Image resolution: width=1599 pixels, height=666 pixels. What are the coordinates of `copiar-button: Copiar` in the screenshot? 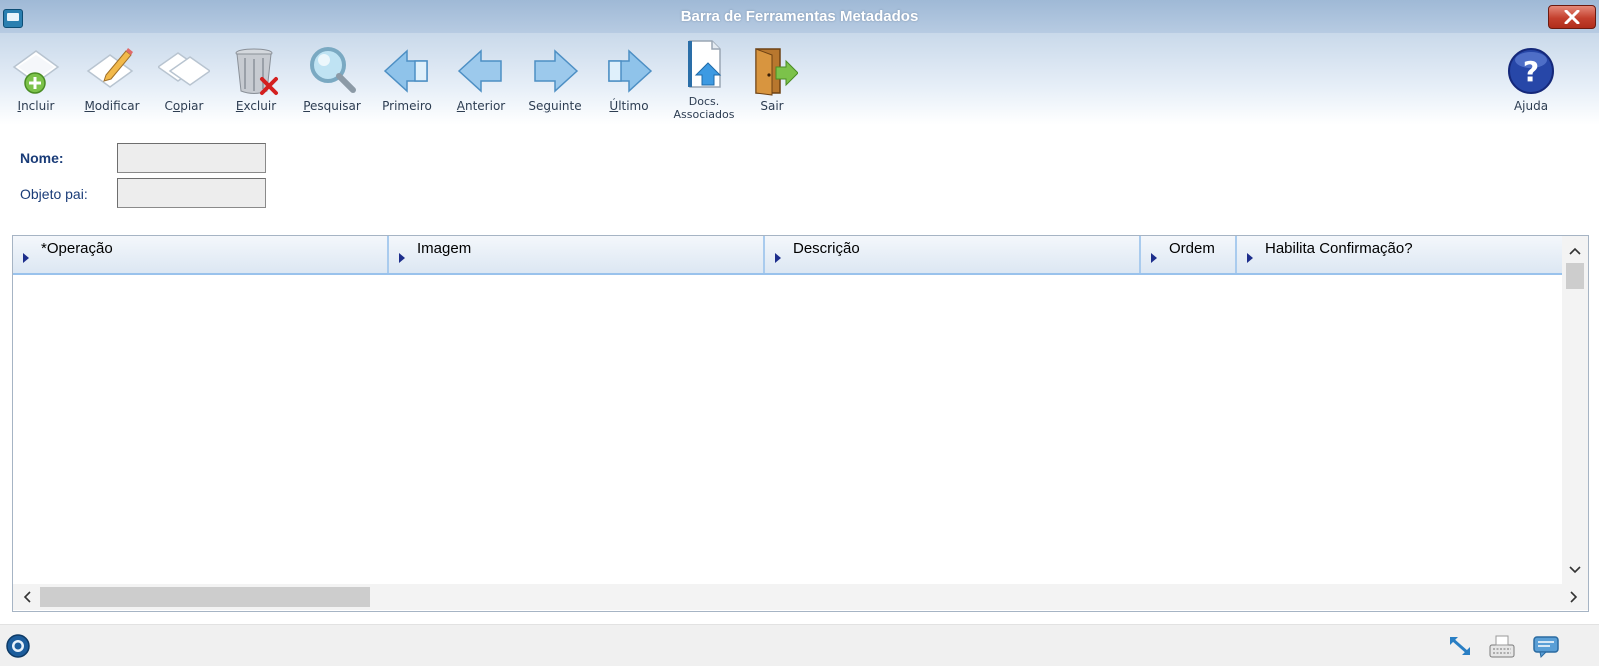 It's located at (184, 79).